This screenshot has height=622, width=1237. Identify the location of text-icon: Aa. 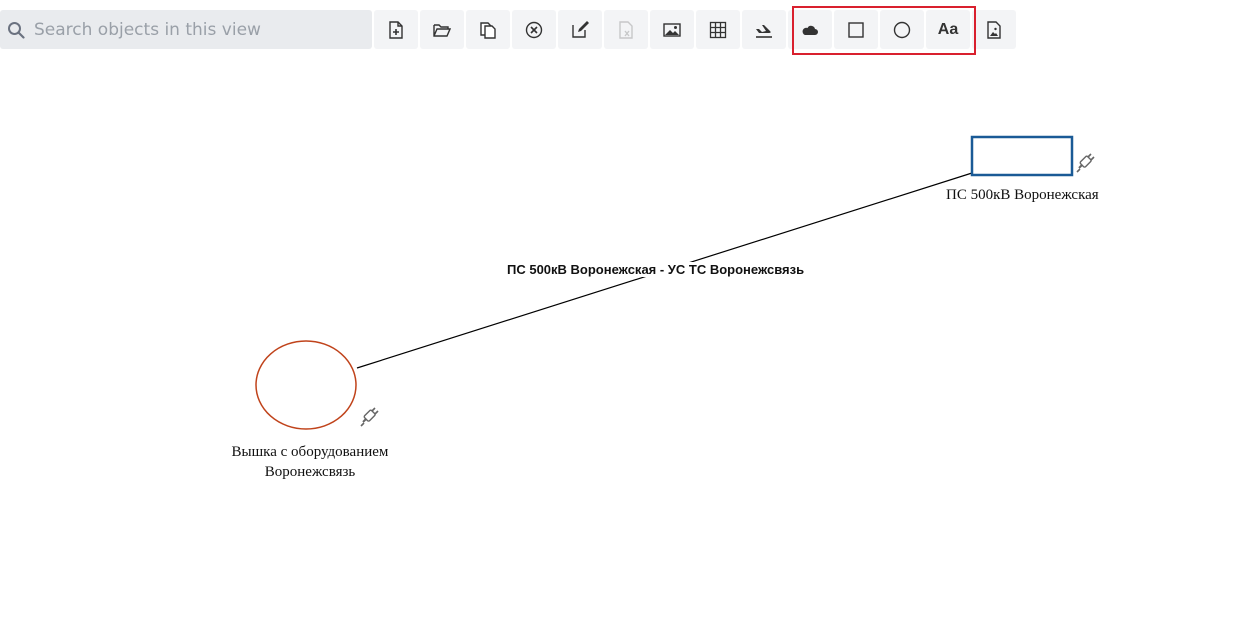
(948, 29).